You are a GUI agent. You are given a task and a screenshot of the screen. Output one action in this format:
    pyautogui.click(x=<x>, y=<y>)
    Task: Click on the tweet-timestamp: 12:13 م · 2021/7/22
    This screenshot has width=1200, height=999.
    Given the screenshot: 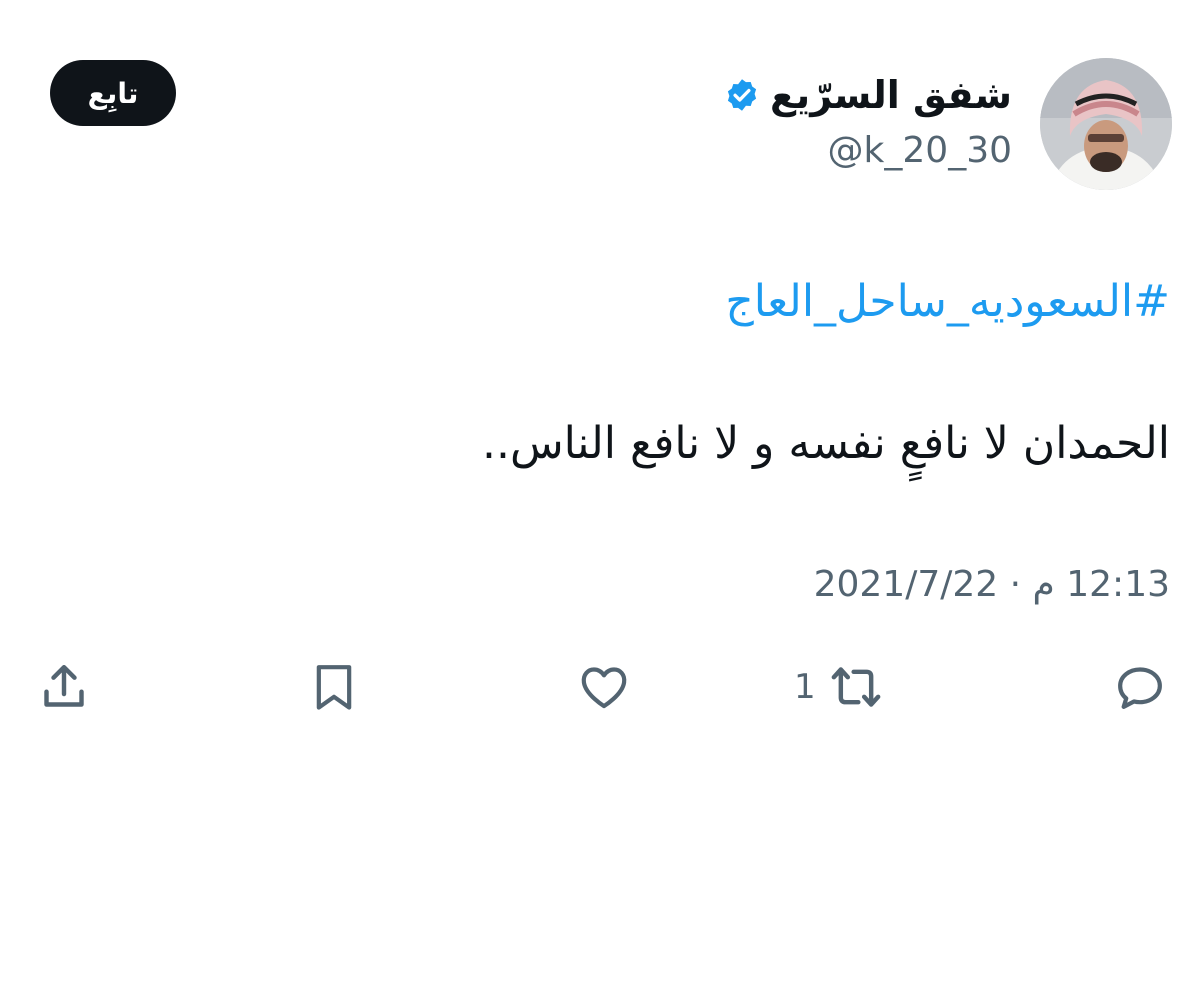 What is the action you would take?
    pyautogui.click(x=992, y=585)
    